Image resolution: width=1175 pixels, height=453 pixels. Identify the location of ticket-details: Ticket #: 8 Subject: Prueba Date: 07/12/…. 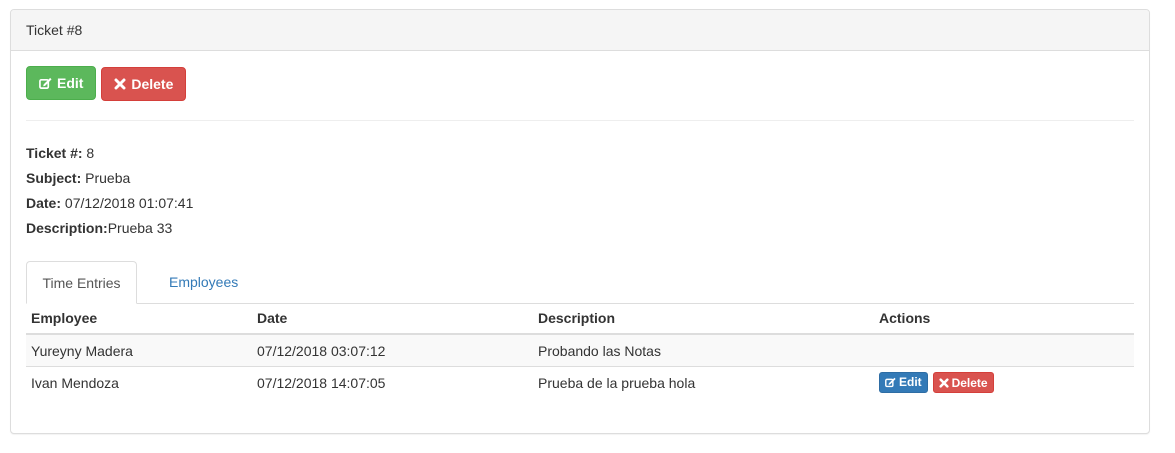
(109, 191).